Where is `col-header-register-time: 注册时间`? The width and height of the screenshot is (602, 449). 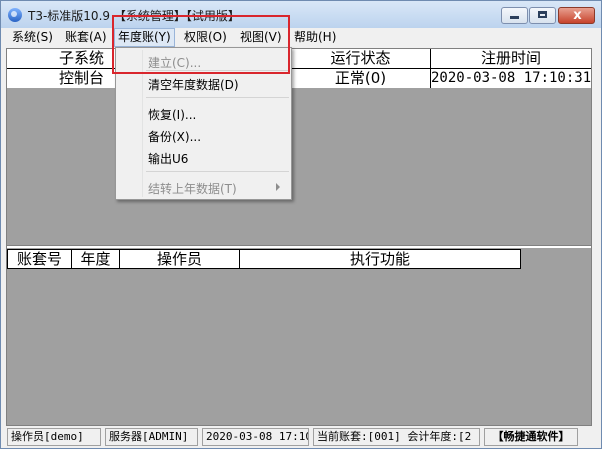
col-header-register-time: 注册时间 is located at coordinates (511, 58).